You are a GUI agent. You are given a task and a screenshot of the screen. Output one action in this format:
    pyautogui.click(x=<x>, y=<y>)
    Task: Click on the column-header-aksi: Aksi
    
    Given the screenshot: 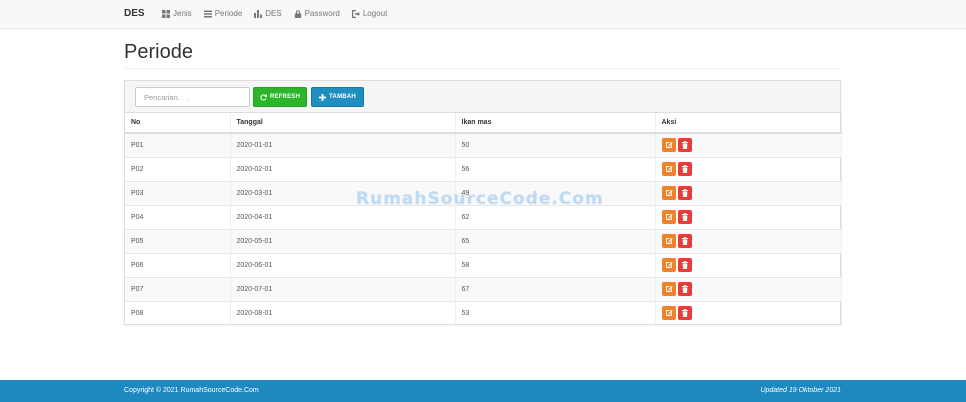 What is the action you would take?
    pyautogui.click(x=748, y=123)
    